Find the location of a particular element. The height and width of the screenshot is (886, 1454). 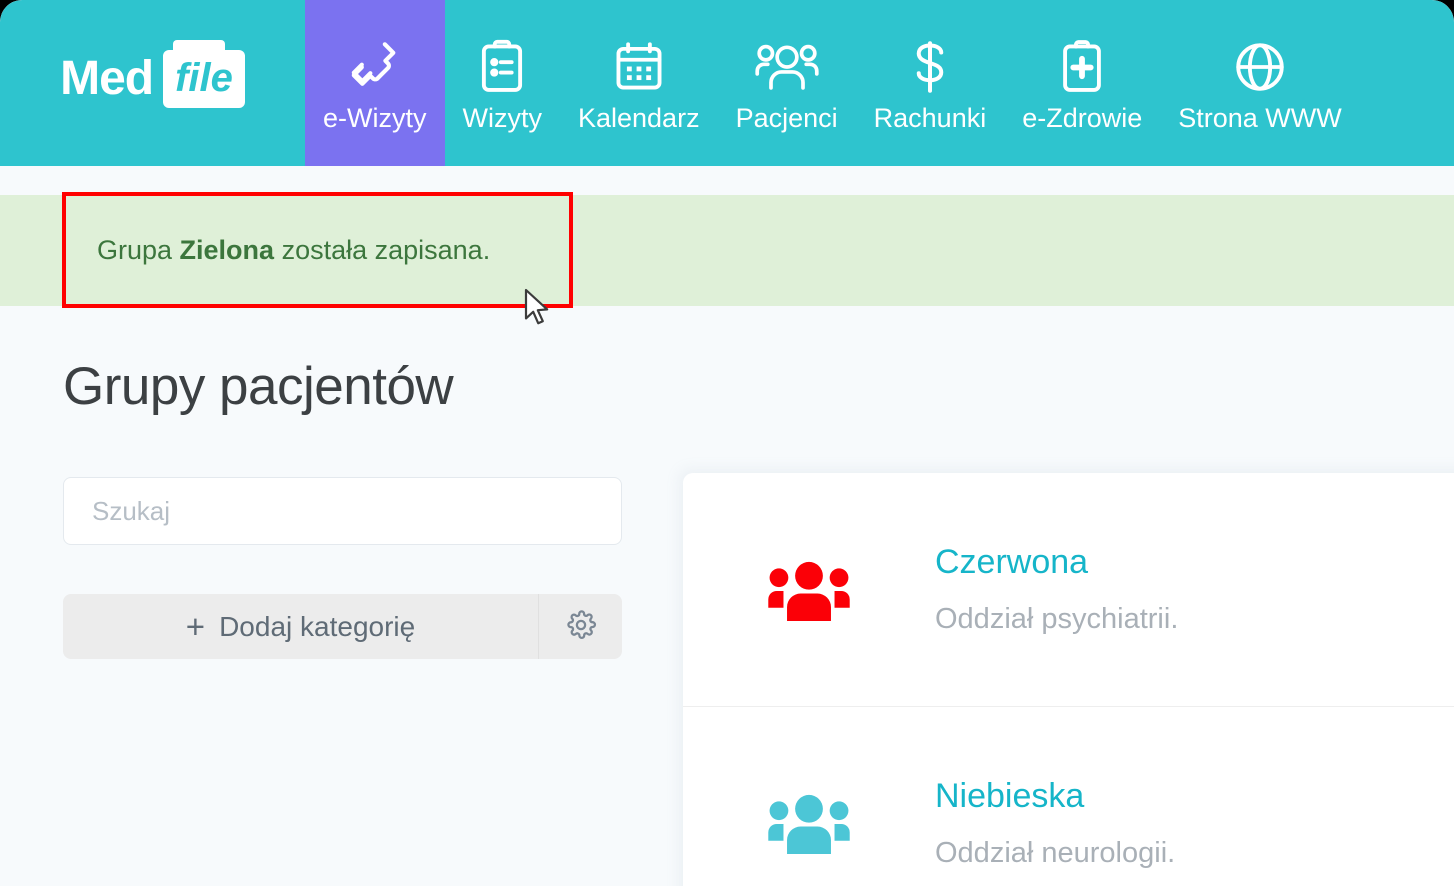

success-alert-text: Grupa Zielona została zapisana. is located at coordinates (293, 250).